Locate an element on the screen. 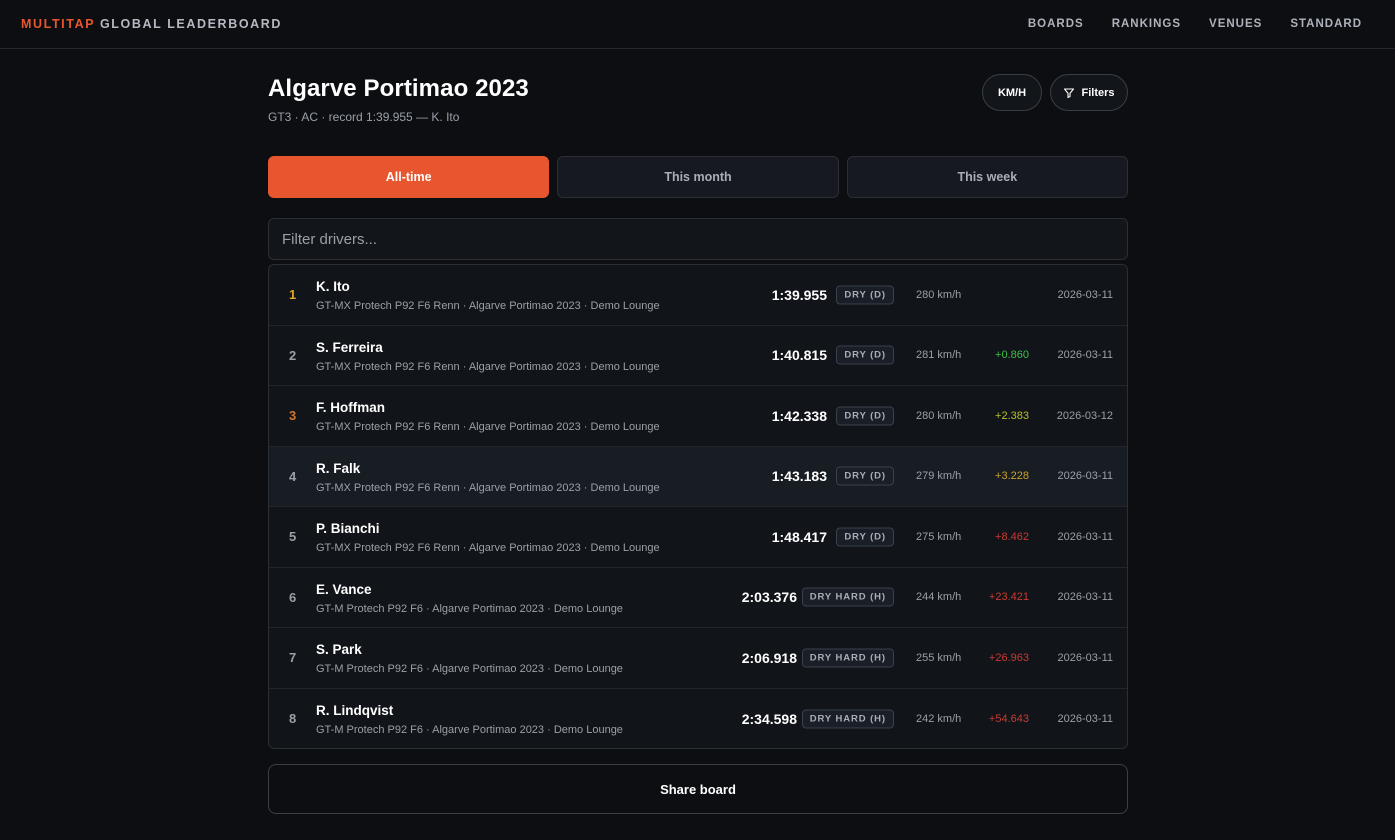 This screenshot has width=1395, height=840. brand-accent: MULTITAP is located at coordinates (58, 24).